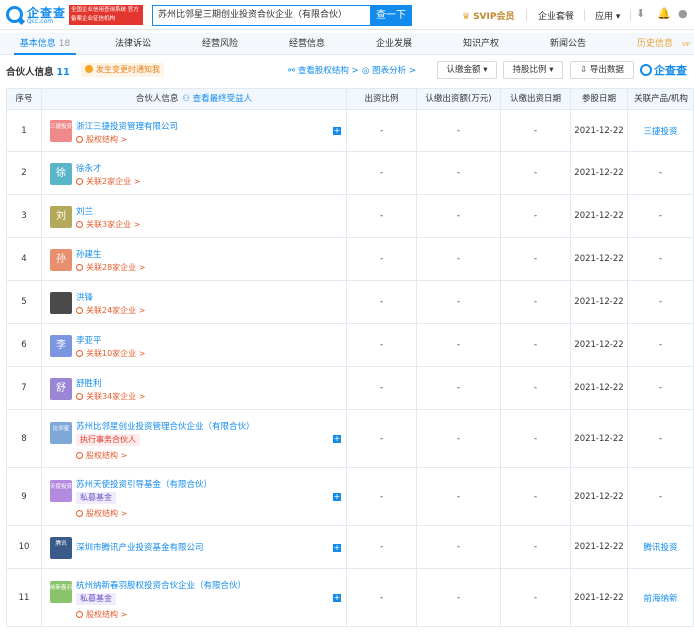  What do you see at coordinates (220, 44) in the screenshot?
I see `tab-risk: 经营风险` at bounding box center [220, 44].